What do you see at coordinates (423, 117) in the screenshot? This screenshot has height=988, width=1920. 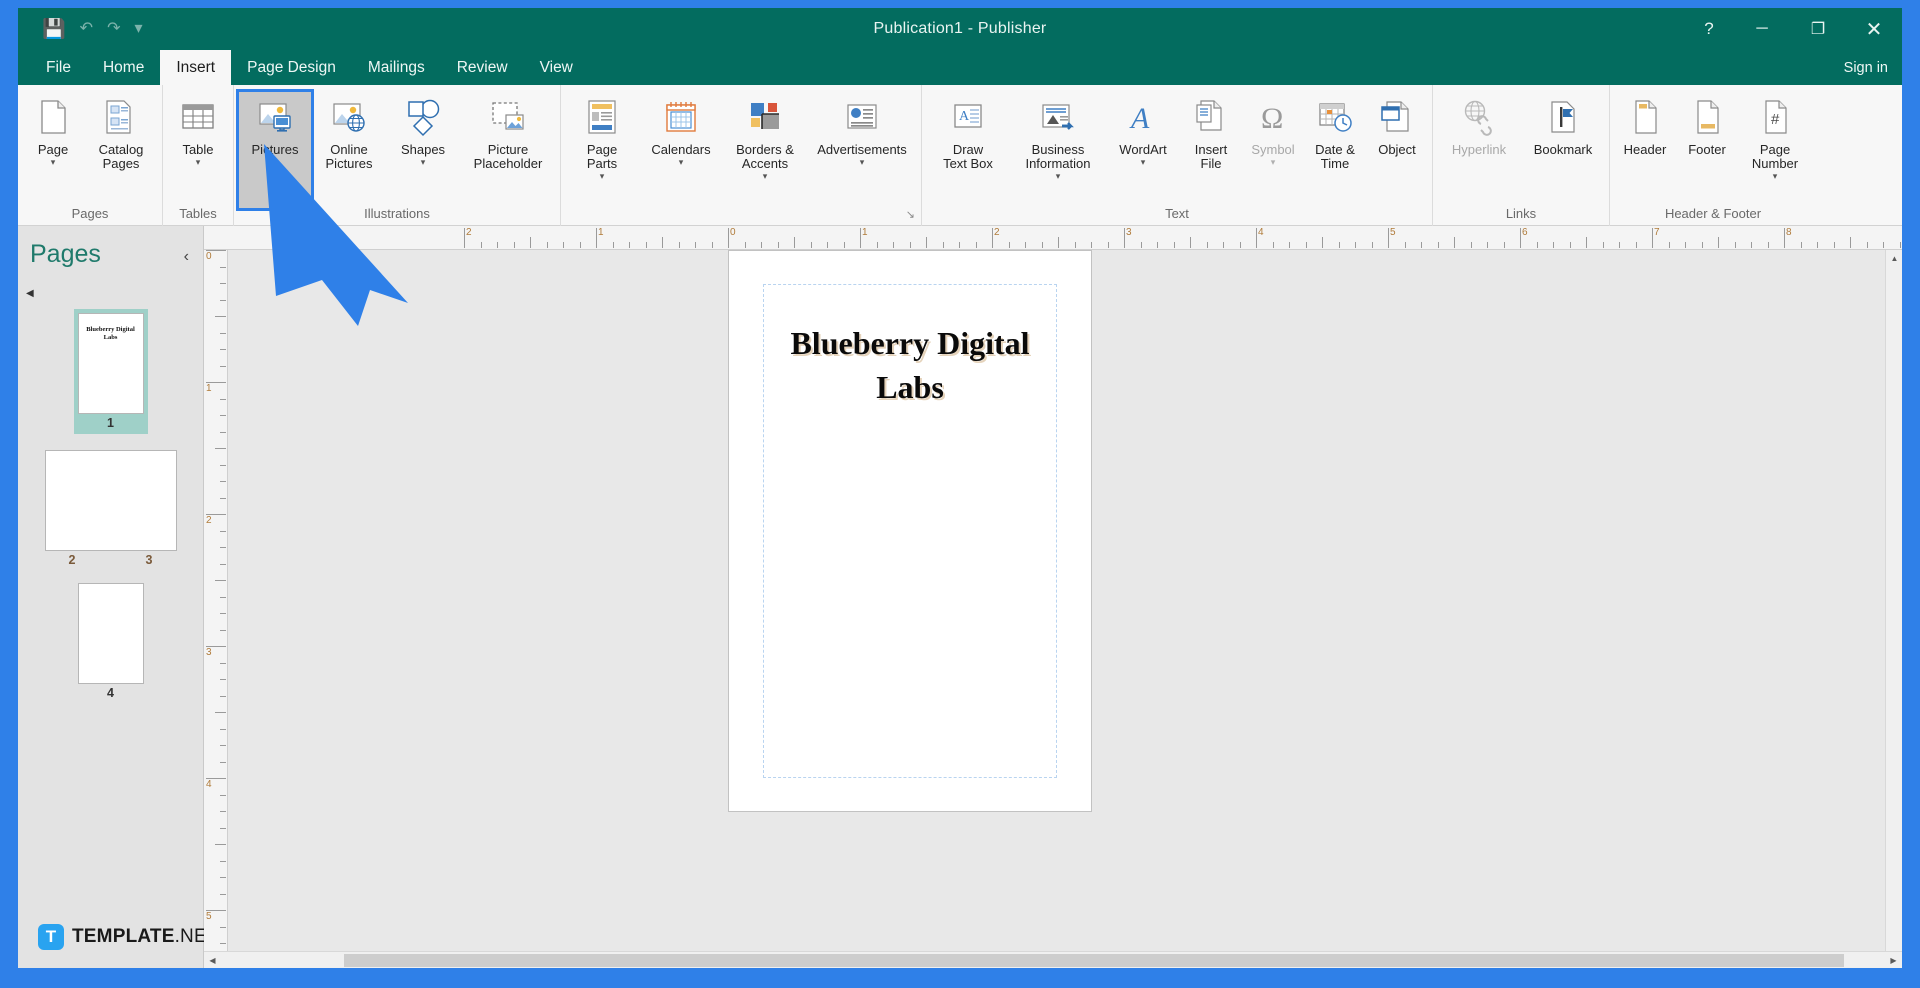 I see `shapes-icon` at bounding box center [423, 117].